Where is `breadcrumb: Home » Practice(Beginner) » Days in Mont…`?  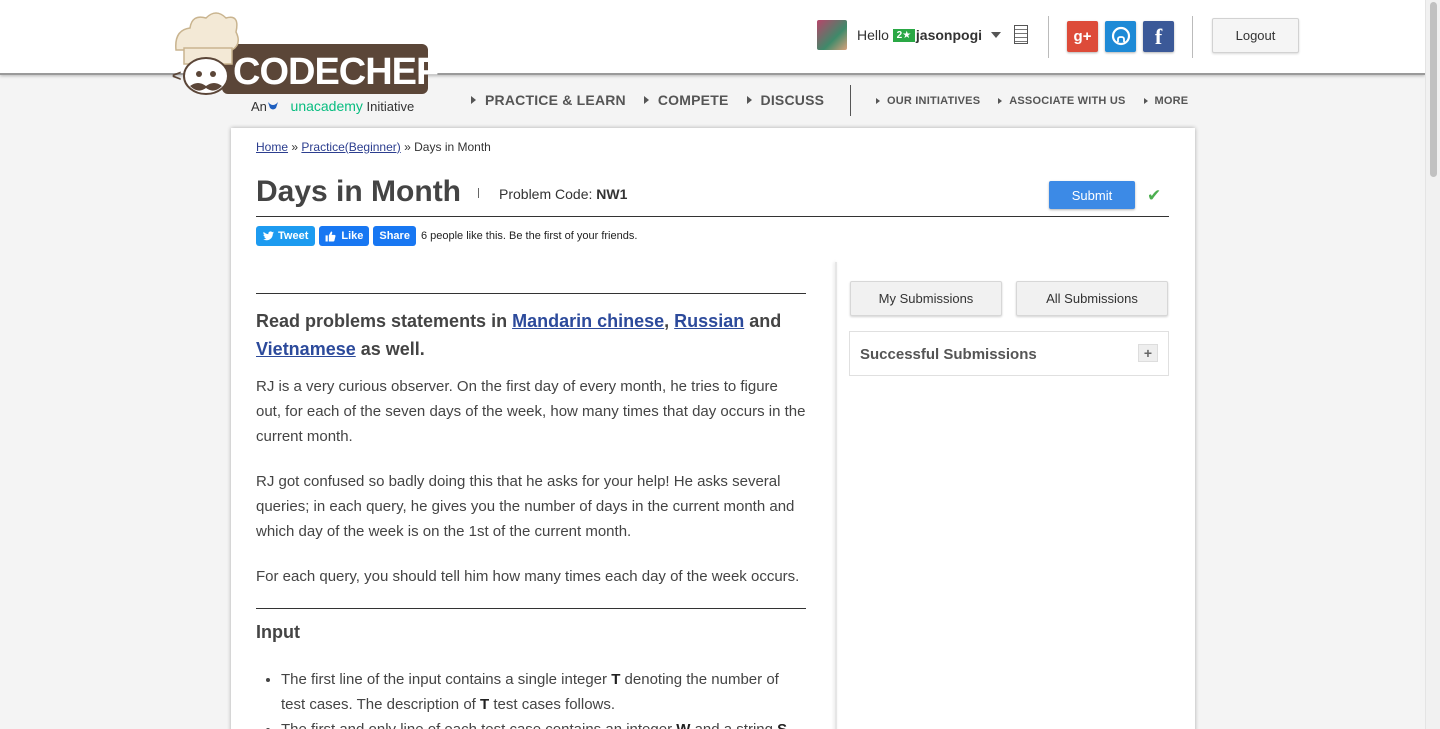 breadcrumb: Home » Practice(Beginner) » Days in Mont… is located at coordinates (373, 147).